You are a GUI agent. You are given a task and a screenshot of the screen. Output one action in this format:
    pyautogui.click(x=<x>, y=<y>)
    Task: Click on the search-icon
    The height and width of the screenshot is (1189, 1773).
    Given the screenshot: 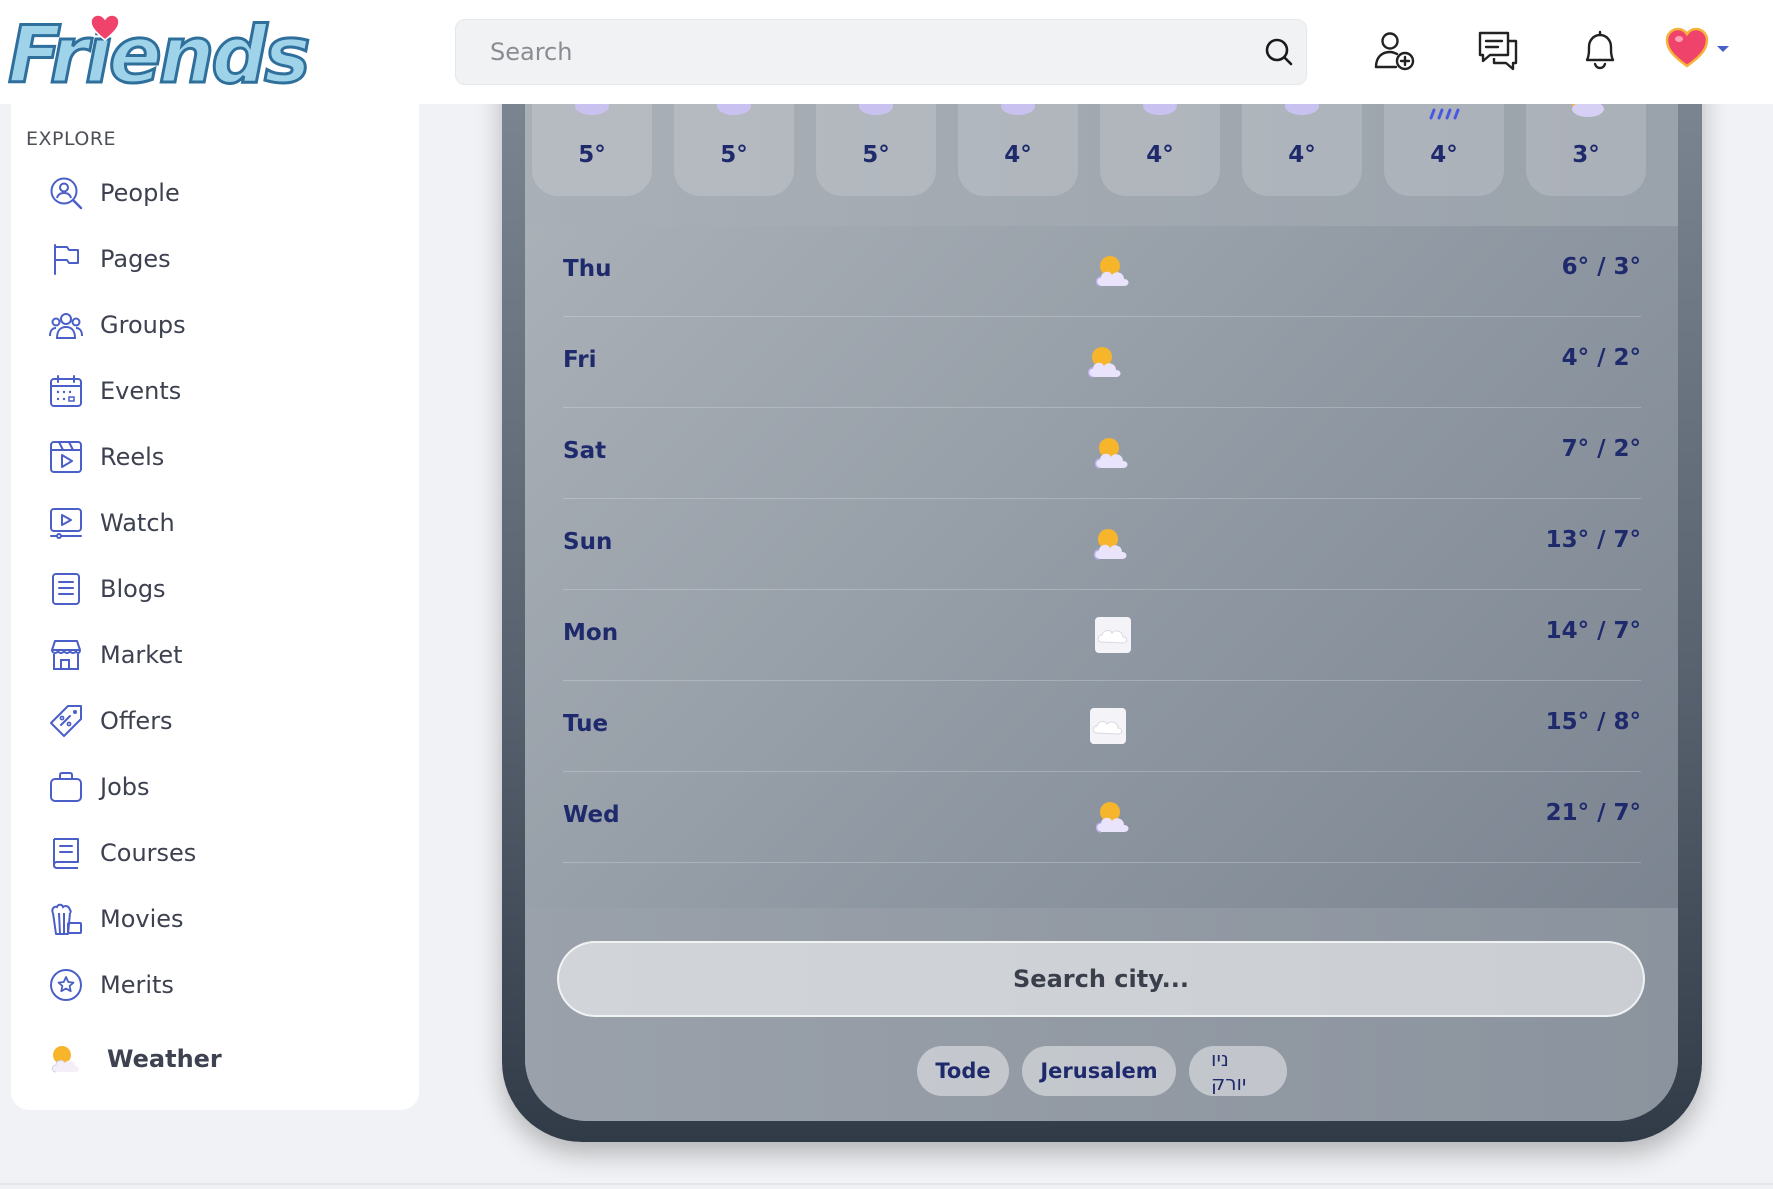 What is the action you would take?
    pyautogui.click(x=1279, y=52)
    